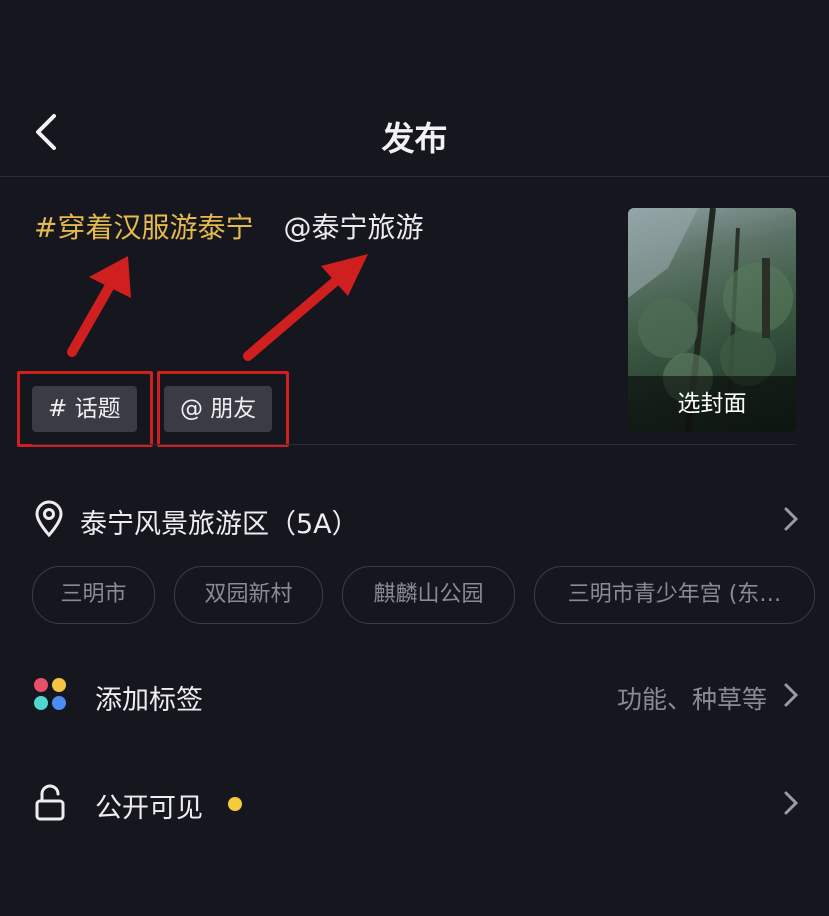 The width and height of the screenshot is (829, 916). Describe the element at coordinates (149, 808) in the screenshot. I see `visibility-label: 公开可见` at that location.